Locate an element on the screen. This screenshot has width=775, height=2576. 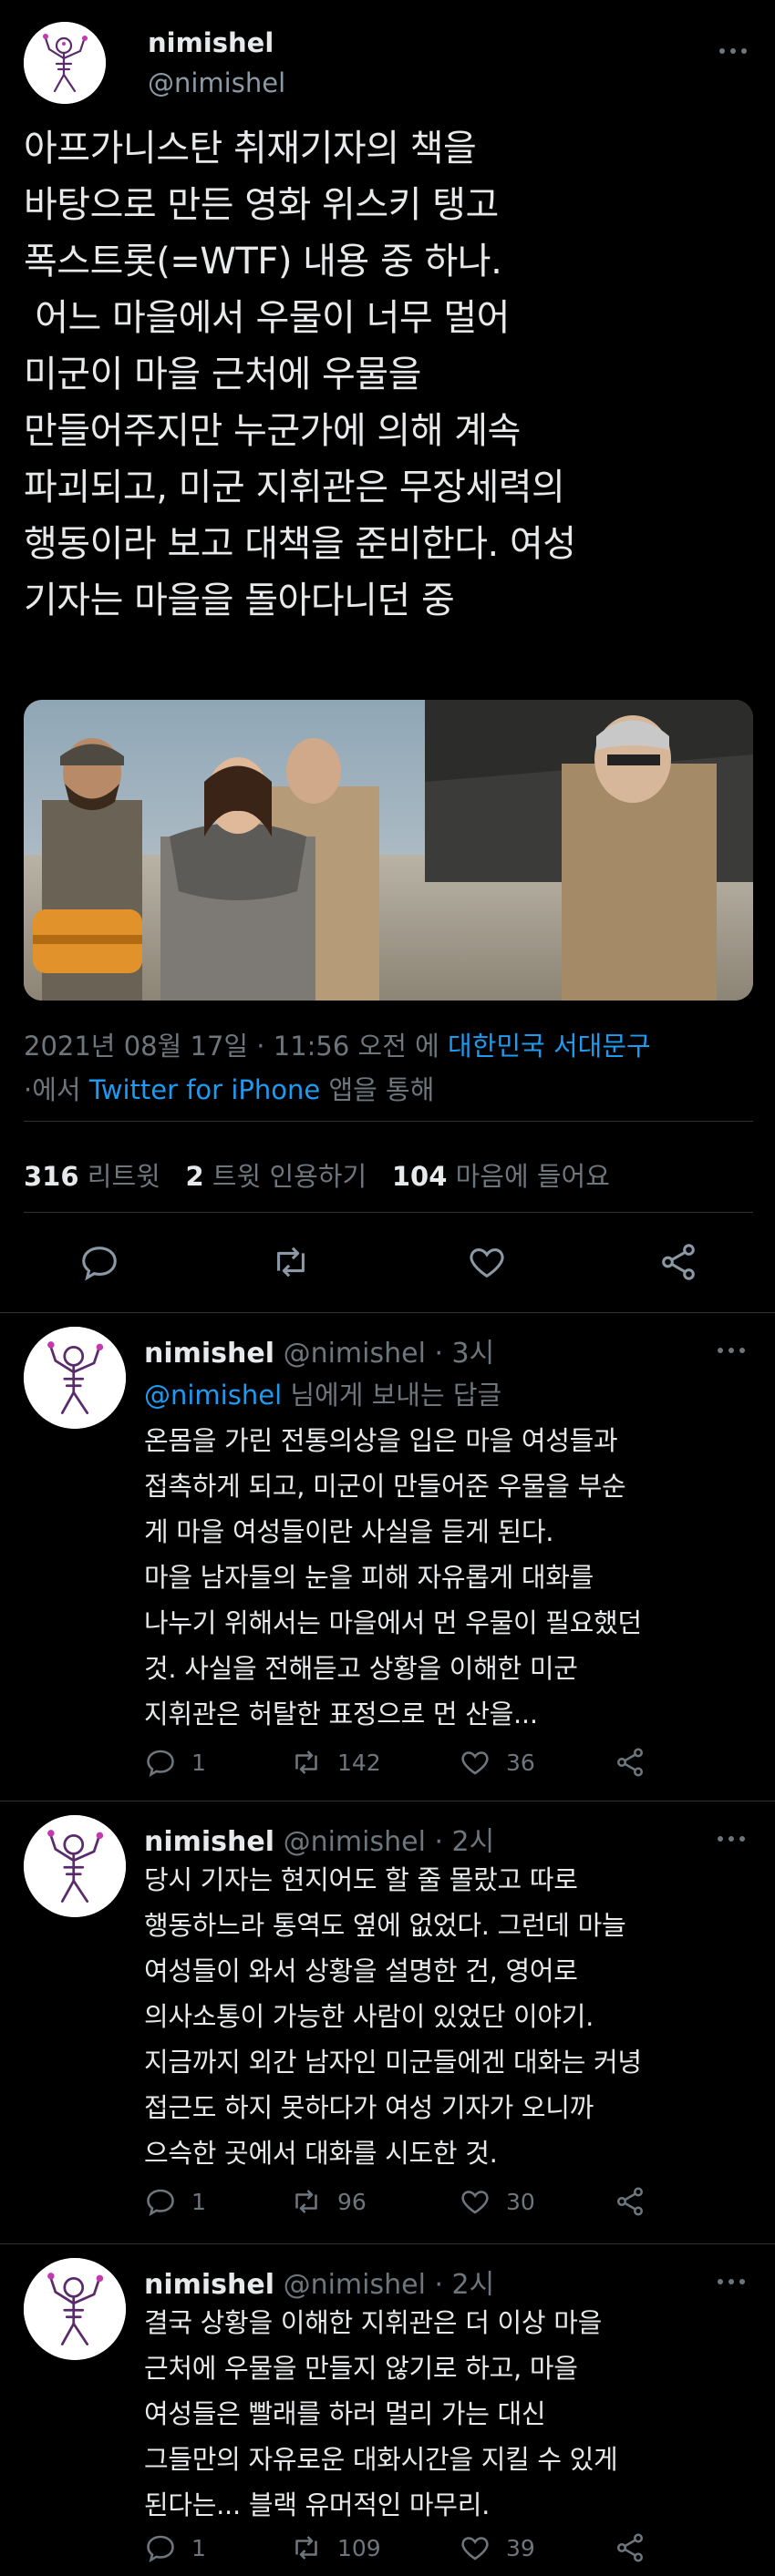
reply-actions: 1 96 30 is located at coordinates (417, 2201).